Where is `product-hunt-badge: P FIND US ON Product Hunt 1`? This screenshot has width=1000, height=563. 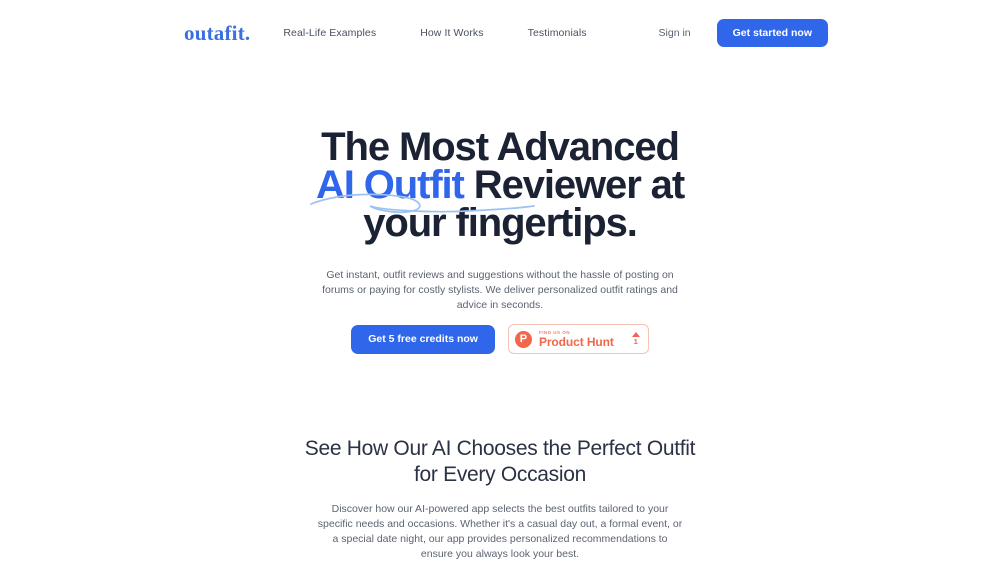 product-hunt-badge: P FIND US ON Product Hunt 1 is located at coordinates (578, 339).